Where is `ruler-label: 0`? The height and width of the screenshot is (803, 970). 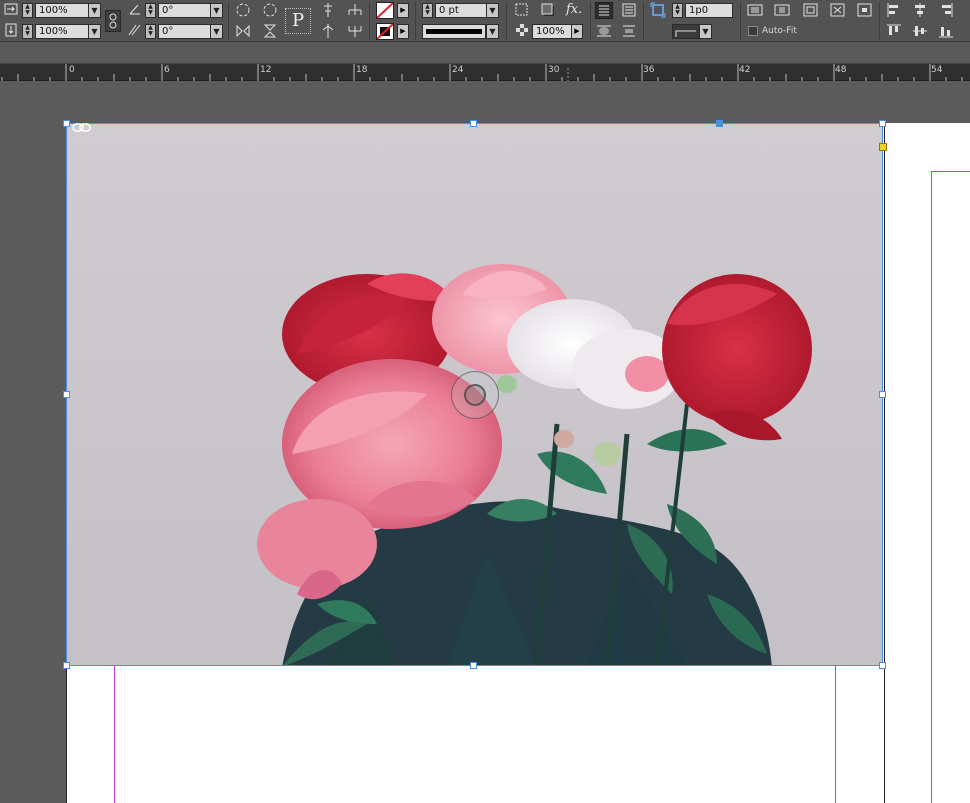 ruler-label: 0 is located at coordinates (72, 70).